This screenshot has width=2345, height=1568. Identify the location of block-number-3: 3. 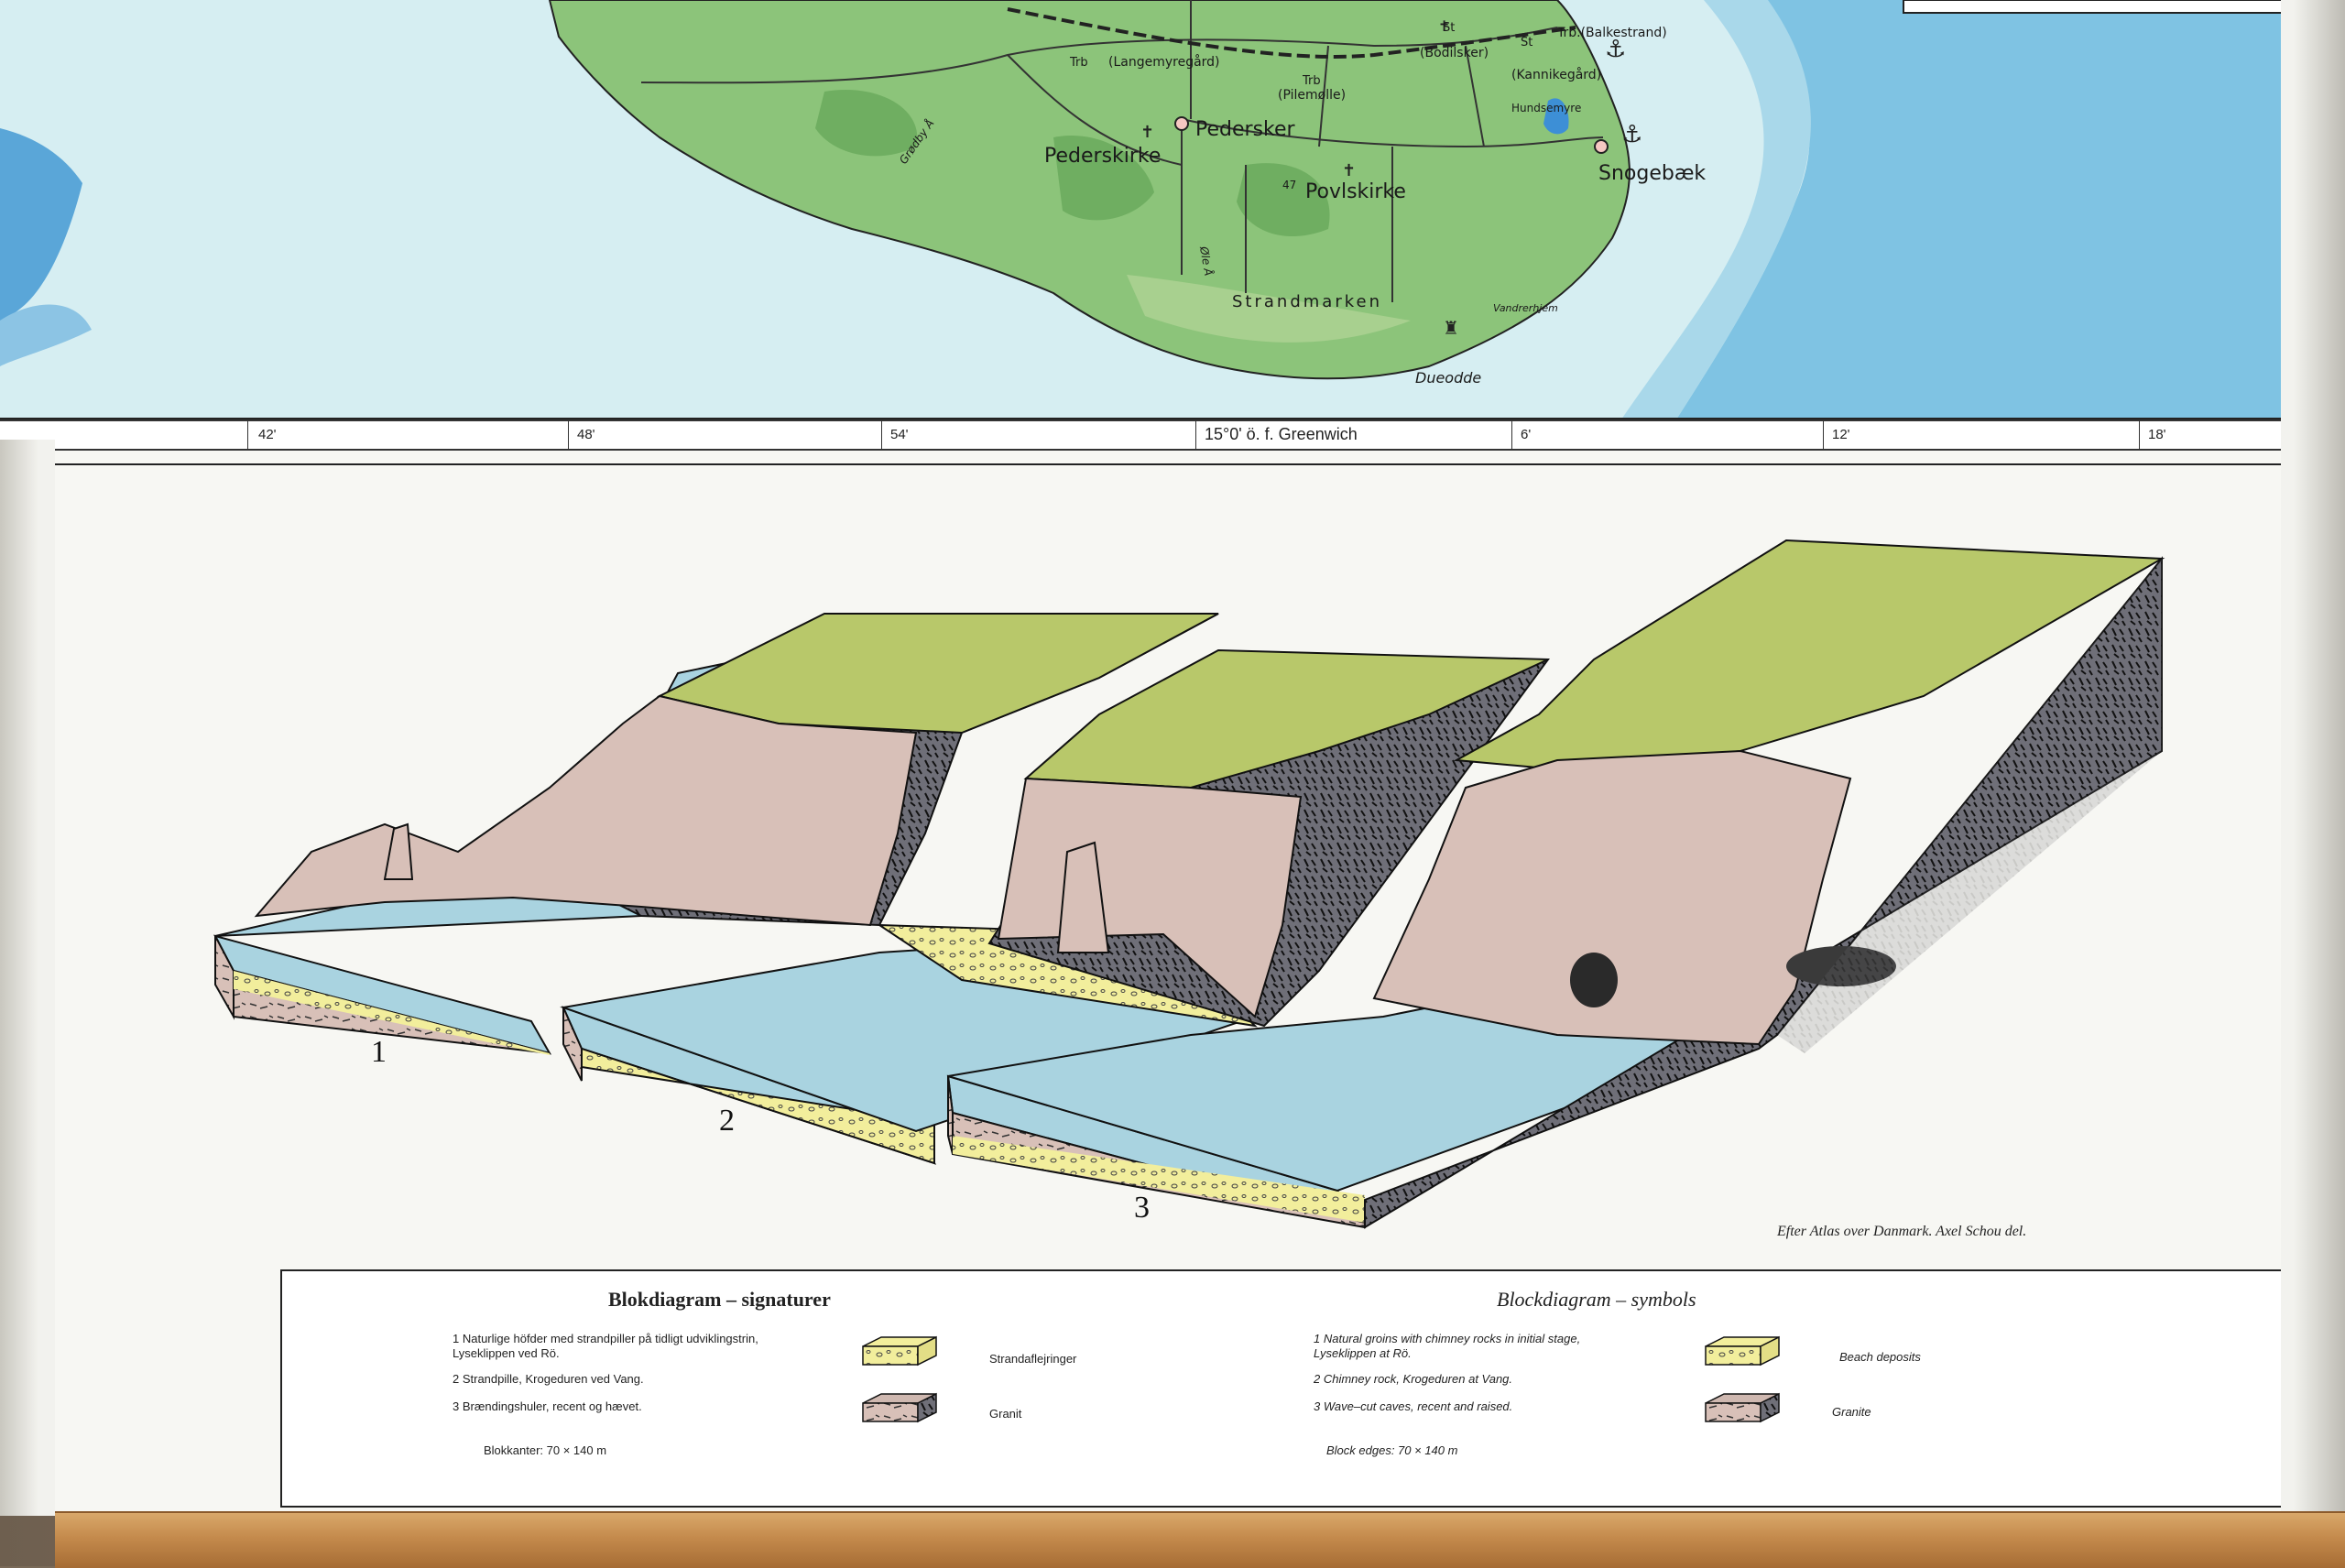
(1142, 1208).